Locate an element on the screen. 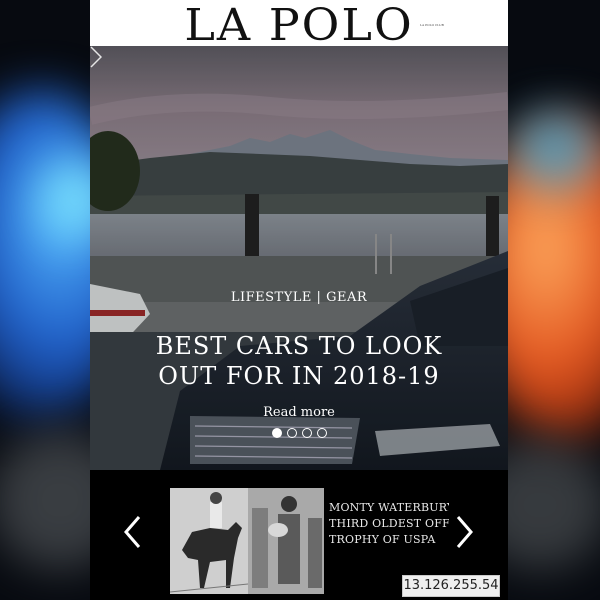  article-title-line-1: BEST CARS TO LOOK is located at coordinates (299, 346).